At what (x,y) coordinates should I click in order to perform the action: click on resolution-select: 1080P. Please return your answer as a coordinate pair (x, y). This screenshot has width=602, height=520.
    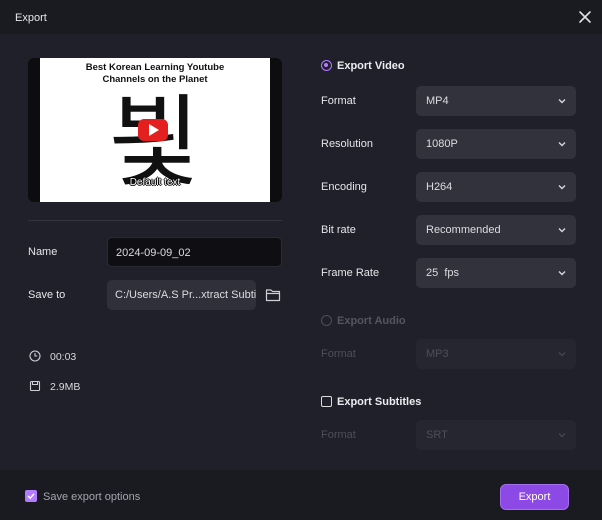
    Looking at the image, I should click on (496, 144).